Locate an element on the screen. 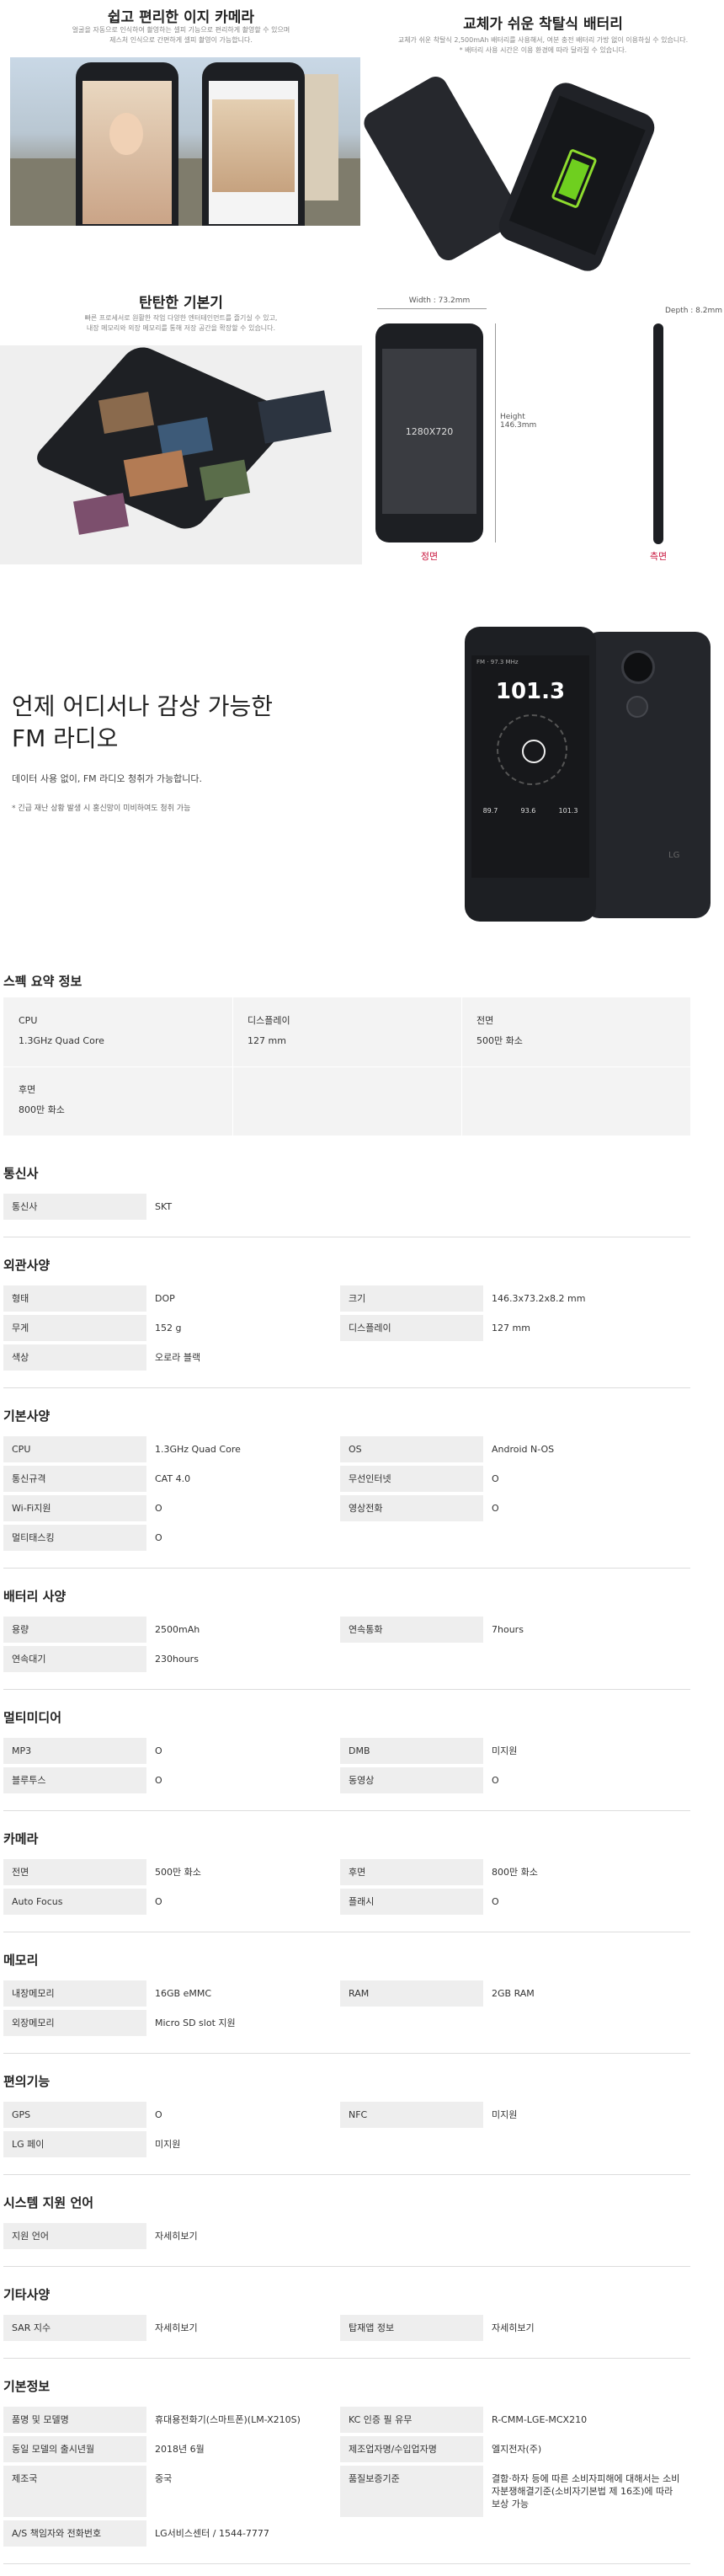 Image resolution: width=724 pixels, height=2576 pixels. spec-row: 전면 500만 화소 후면 800만 화소 is located at coordinates (346, 1872).